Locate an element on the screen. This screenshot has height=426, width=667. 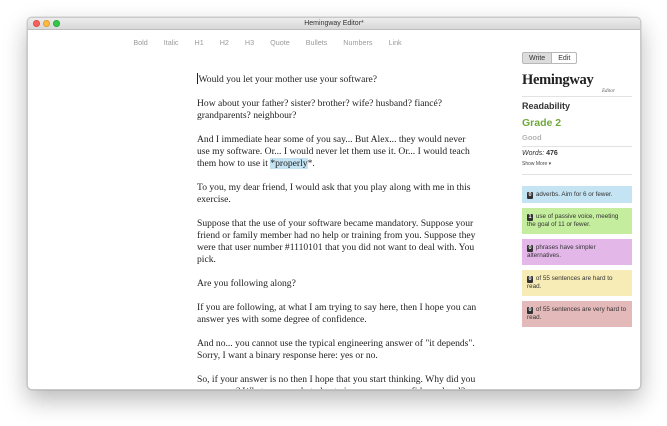
grade-level: Grade 2 is located at coordinates (542, 123).